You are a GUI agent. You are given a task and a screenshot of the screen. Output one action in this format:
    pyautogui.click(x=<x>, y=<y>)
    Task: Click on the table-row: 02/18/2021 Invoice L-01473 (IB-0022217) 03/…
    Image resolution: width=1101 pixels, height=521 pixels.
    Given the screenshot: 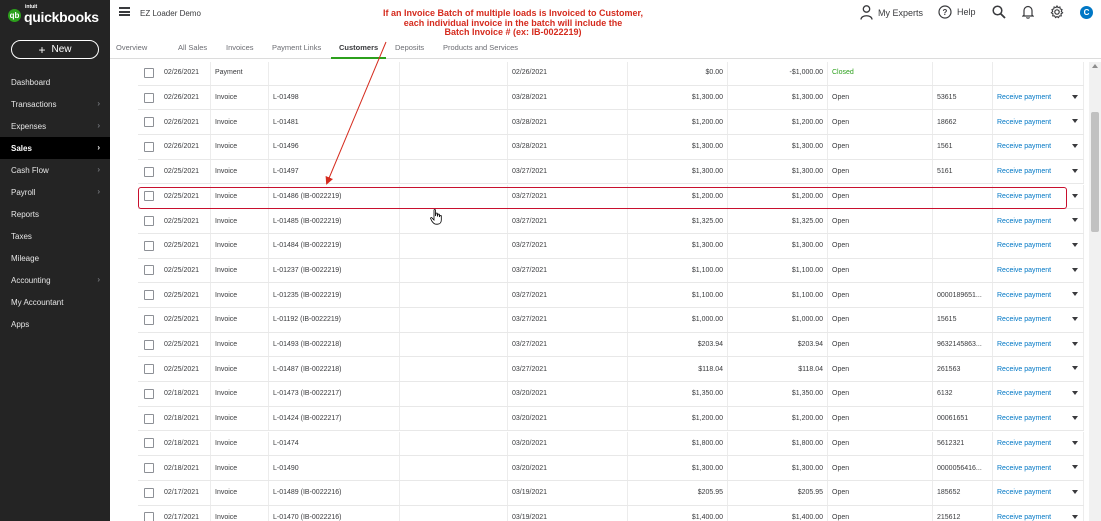 What is the action you would take?
    pyautogui.click(x=611, y=394)
    